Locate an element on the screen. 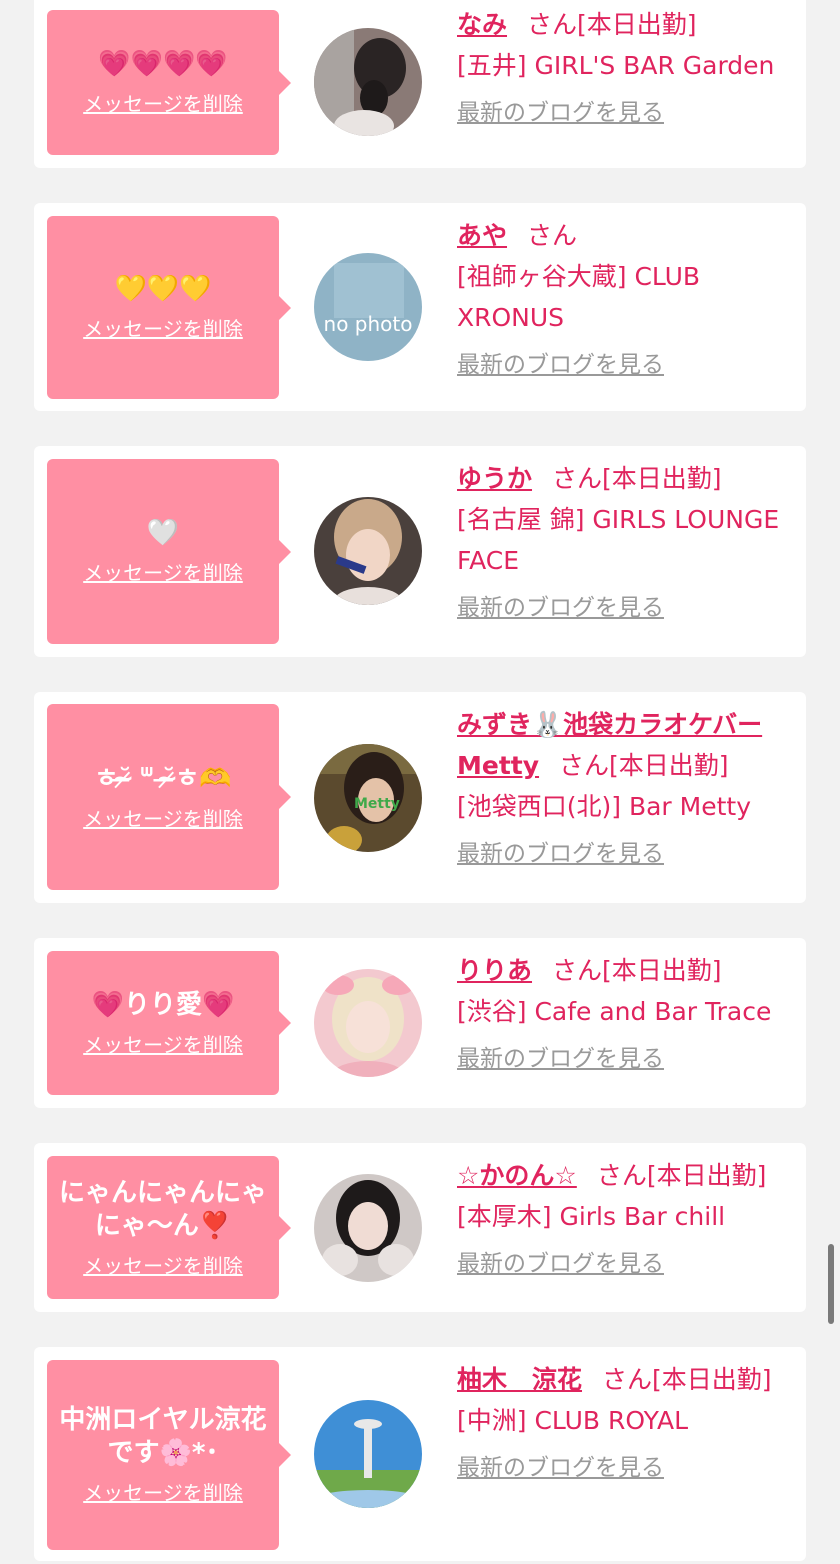 The width and height of the screenshot is (840, 1564). message-text: ㅎ˘̴̶̷ ᐜ ˘̴̶̷ㅎ🫶 is located at coordinates (163, 778).